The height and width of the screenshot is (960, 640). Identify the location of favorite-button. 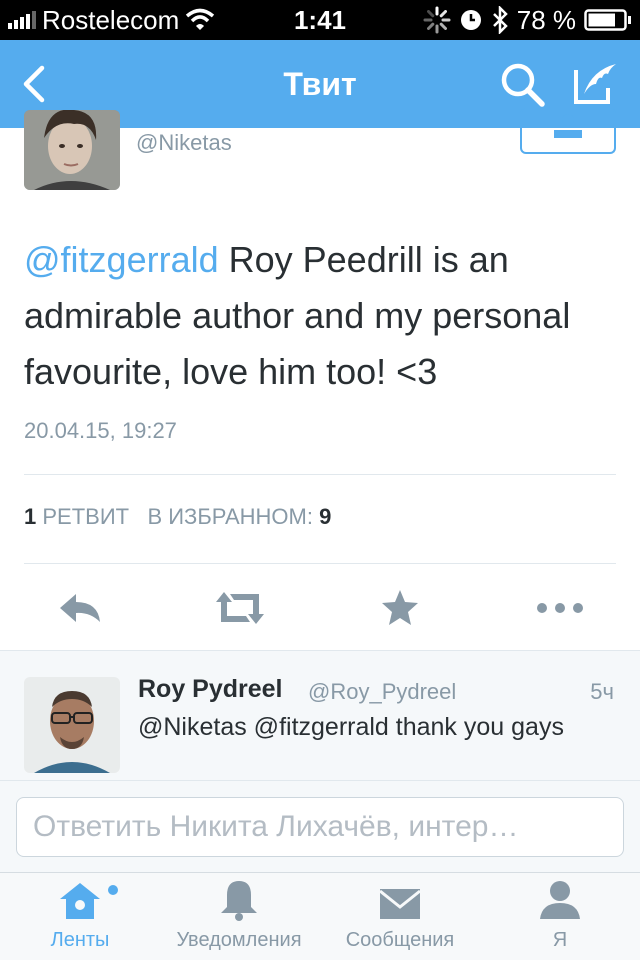
(400, 608).